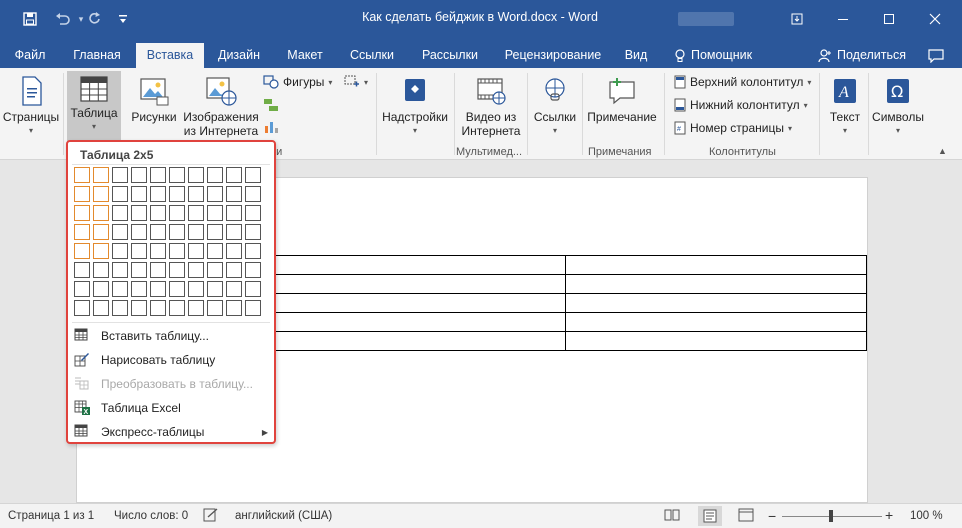  What do you see at coordinates (30, 19) in the screenshot?
I see `save-icon` at bounding box center [30, 19].